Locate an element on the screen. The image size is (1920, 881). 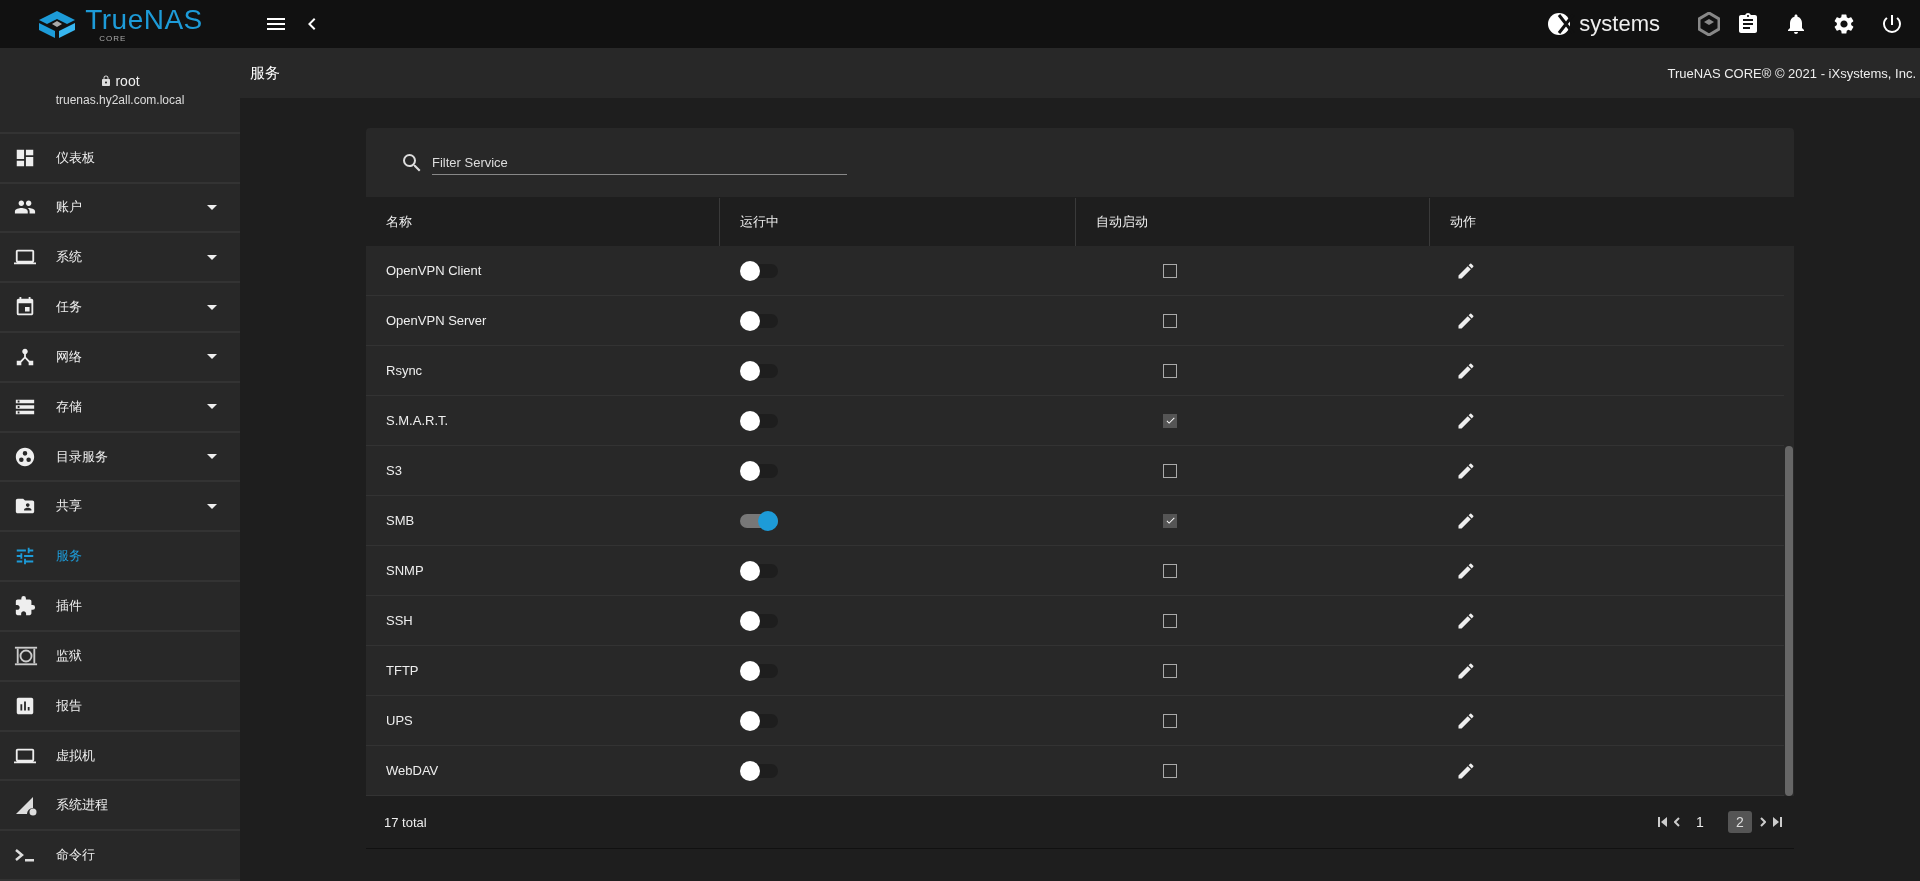
service-name: SSH is located at coordinates (399, 620).